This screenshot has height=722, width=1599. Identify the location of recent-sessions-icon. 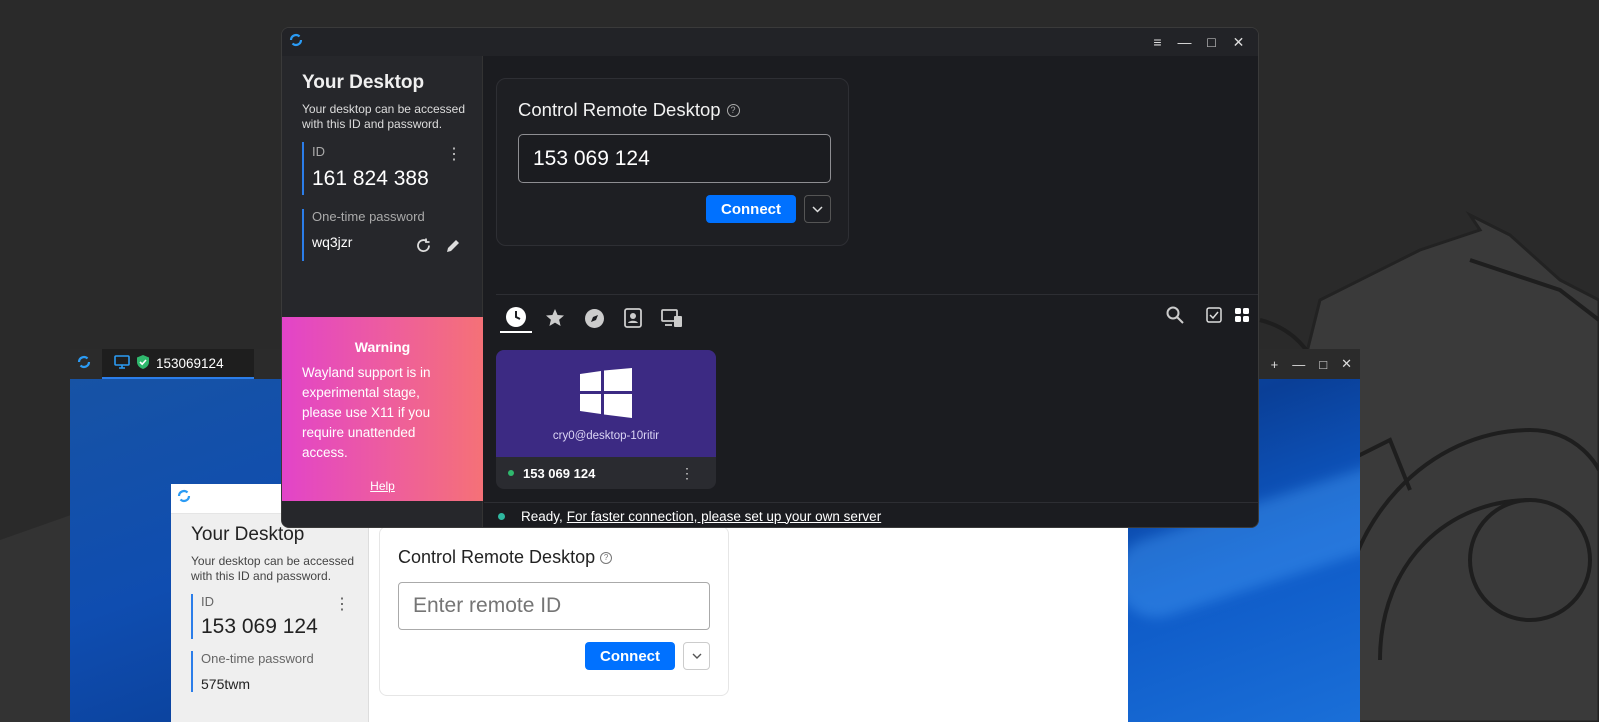
(516, 317).